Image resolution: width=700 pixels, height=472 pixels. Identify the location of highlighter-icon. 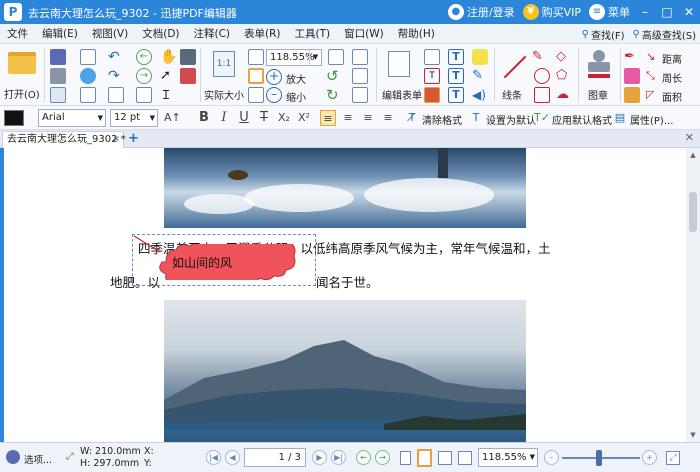
(632, 76).